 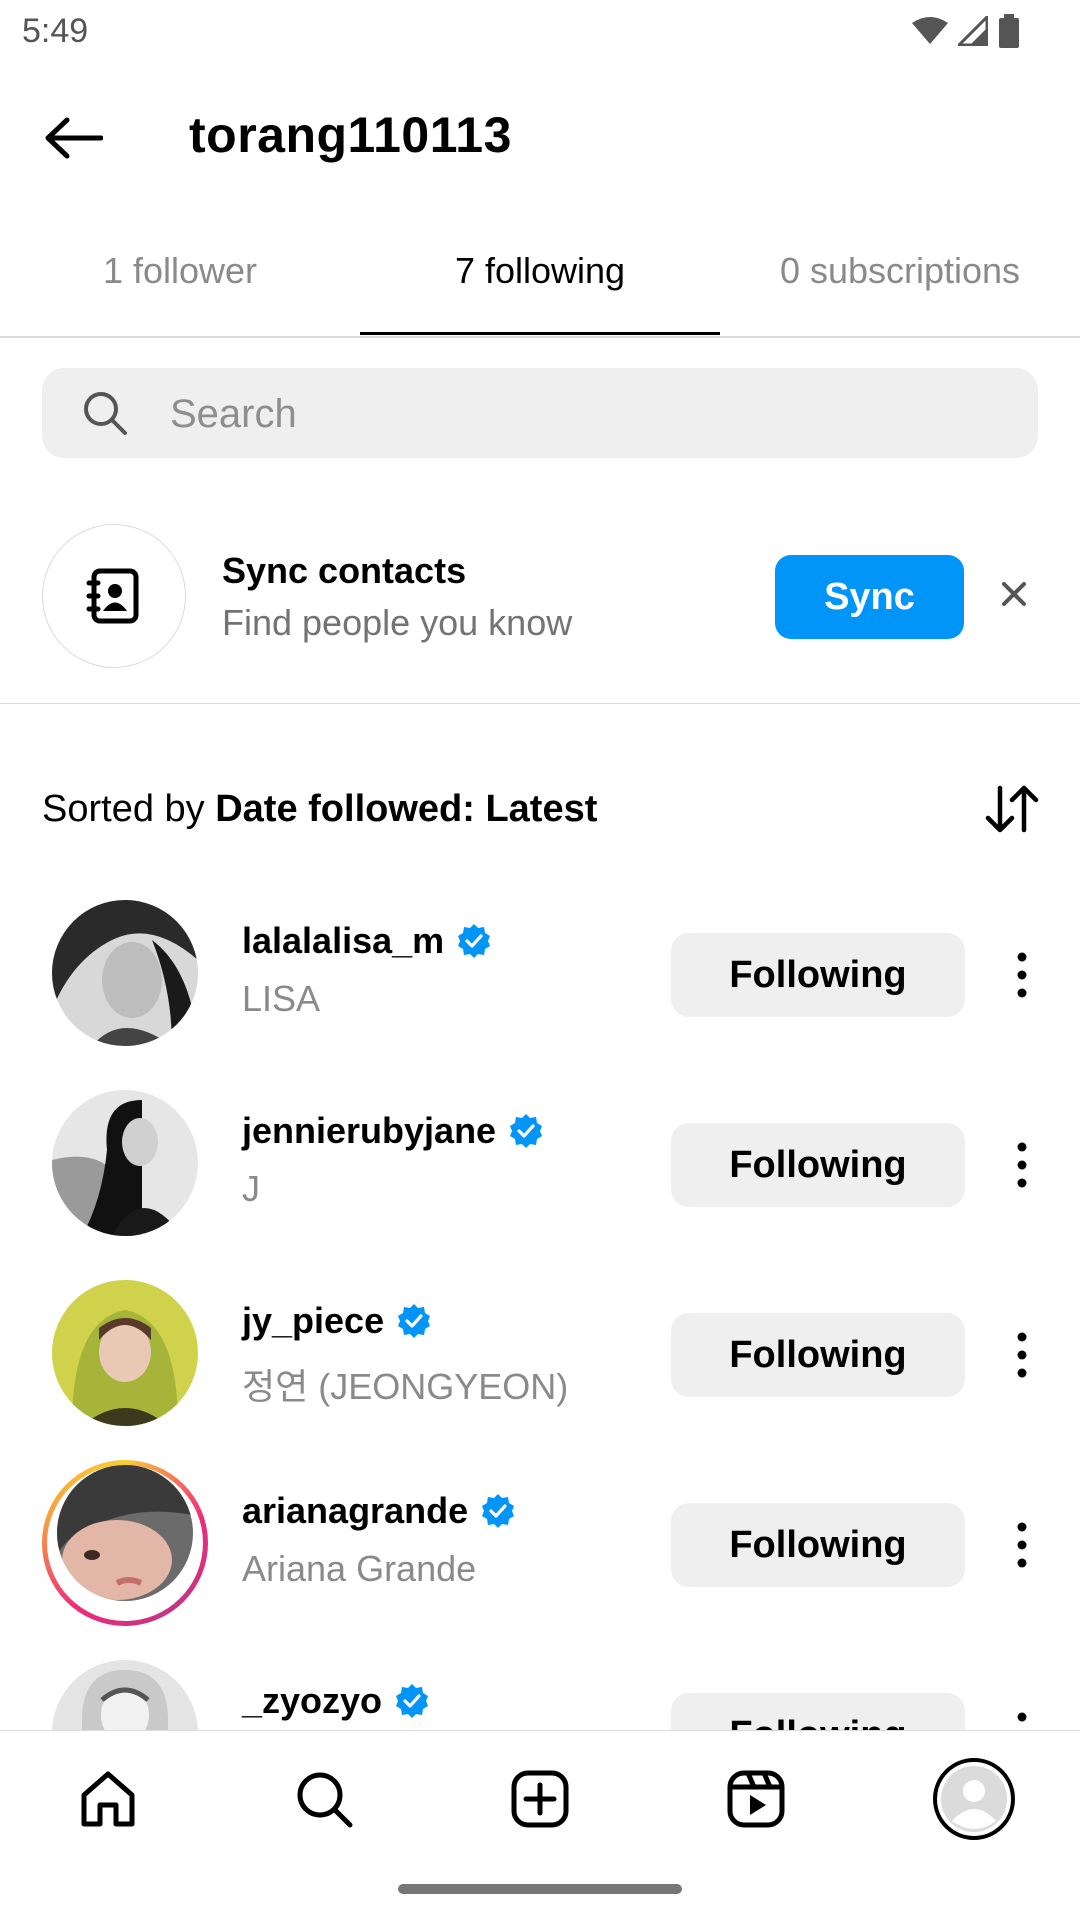 I want to click on sync-button: Sync, so click(x=869, y=597).